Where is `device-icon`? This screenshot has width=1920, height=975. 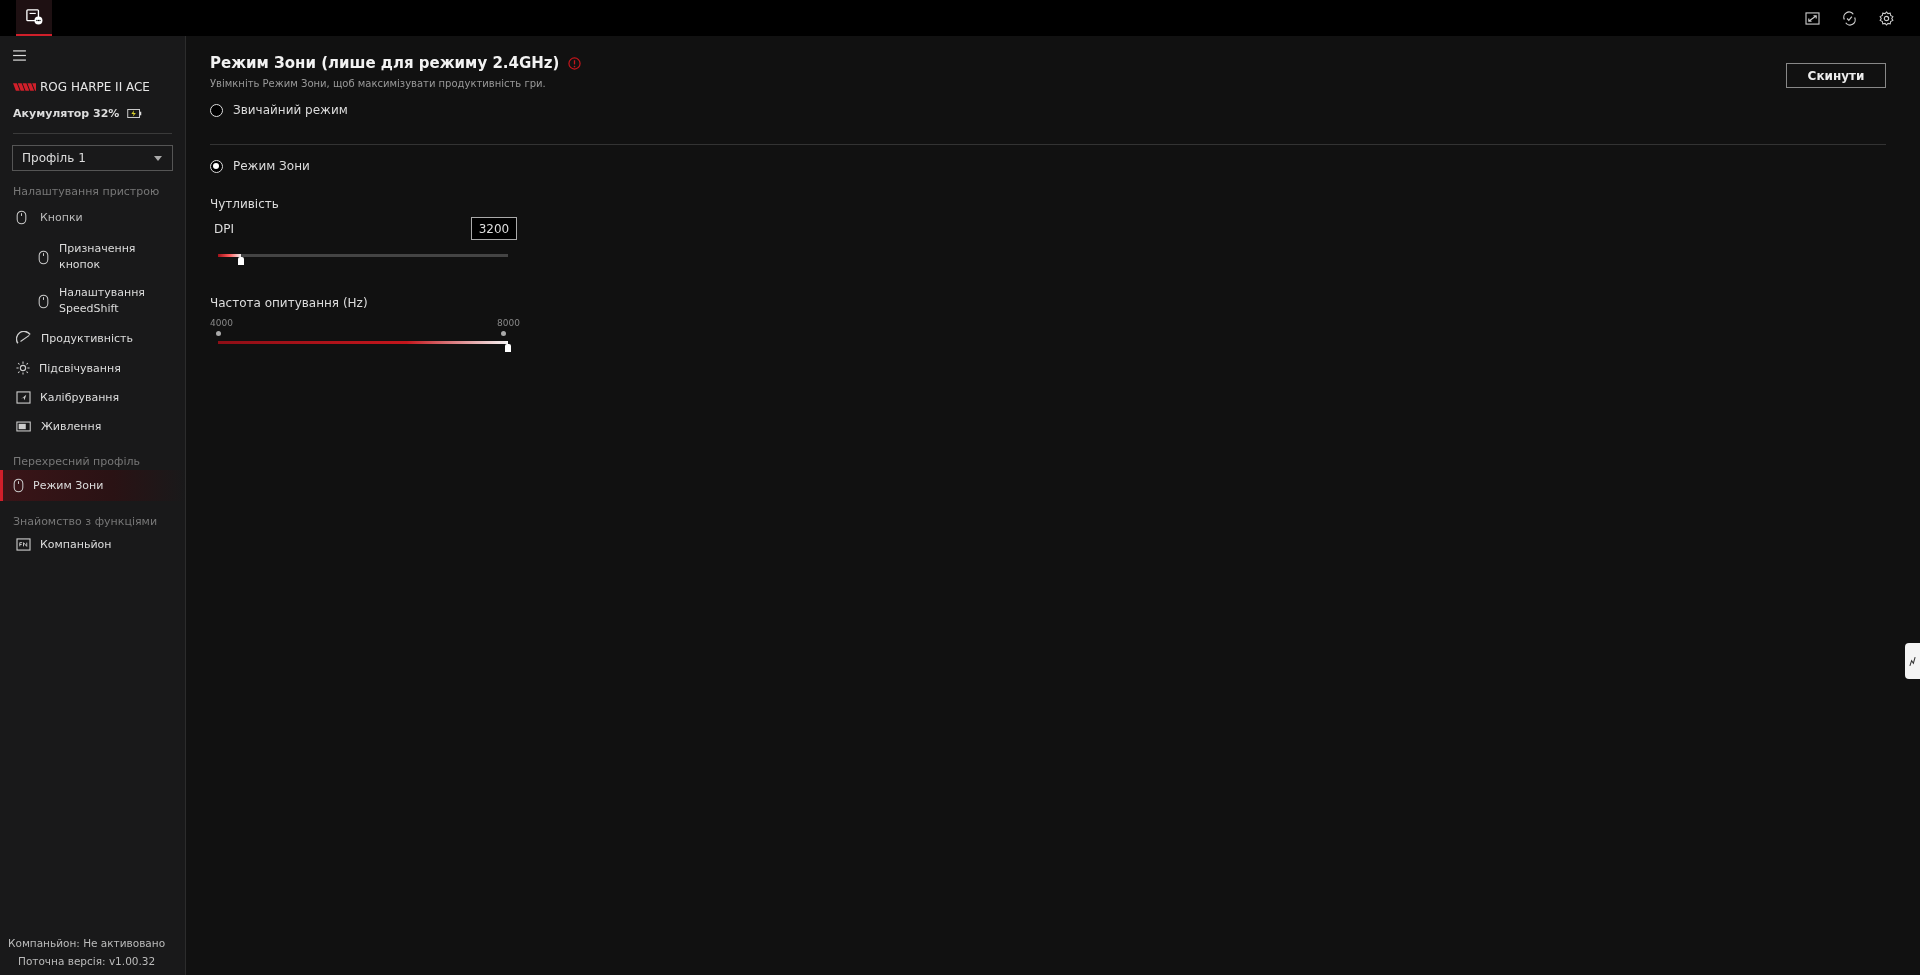
device-icon is located at coordinates (34, 17).